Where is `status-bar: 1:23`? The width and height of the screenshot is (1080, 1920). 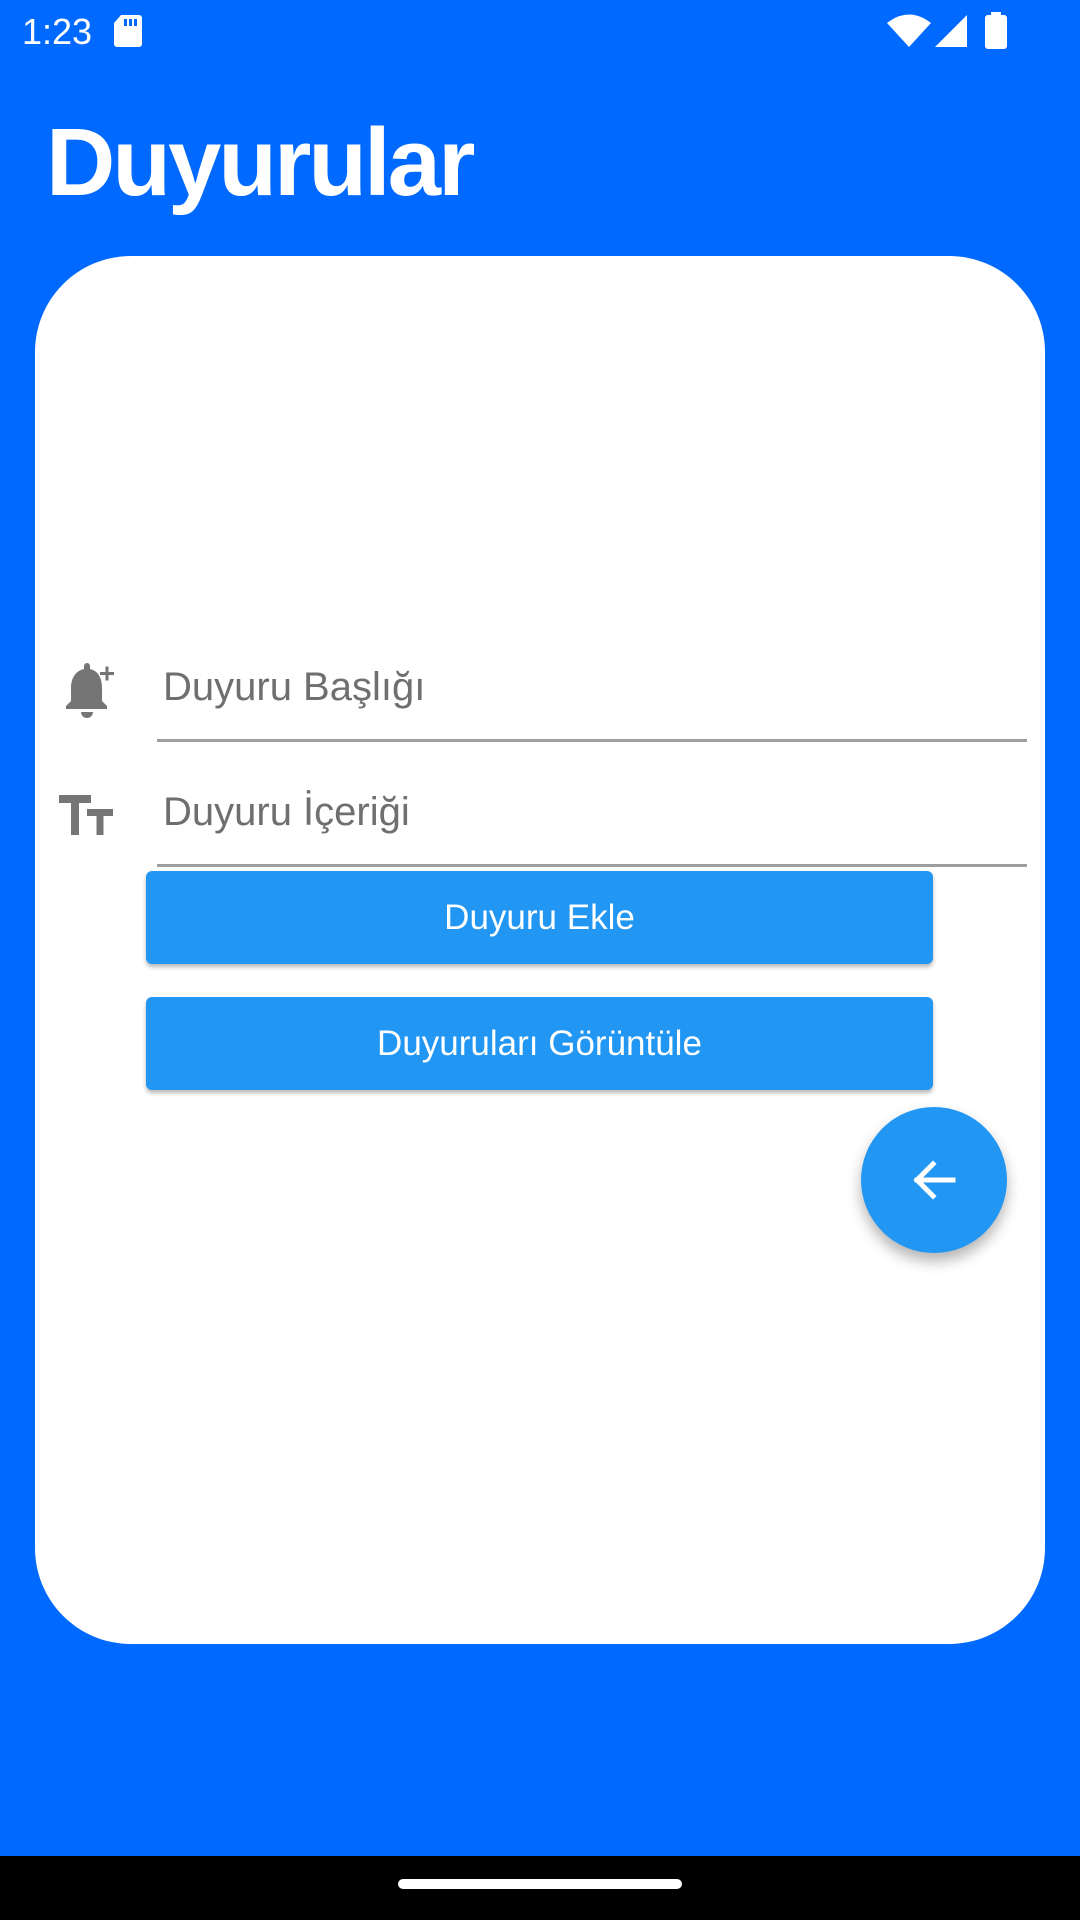
status-bar: 1:23 is located at coordinates (540, 32).